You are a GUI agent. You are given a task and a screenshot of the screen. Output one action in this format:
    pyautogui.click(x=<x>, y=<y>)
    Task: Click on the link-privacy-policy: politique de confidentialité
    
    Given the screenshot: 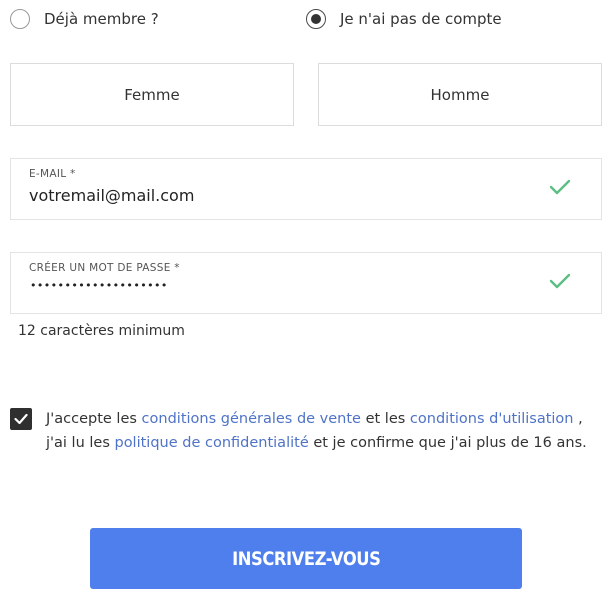 What is the action you would take?
    pyautogui.click(x=211, y=443)
    